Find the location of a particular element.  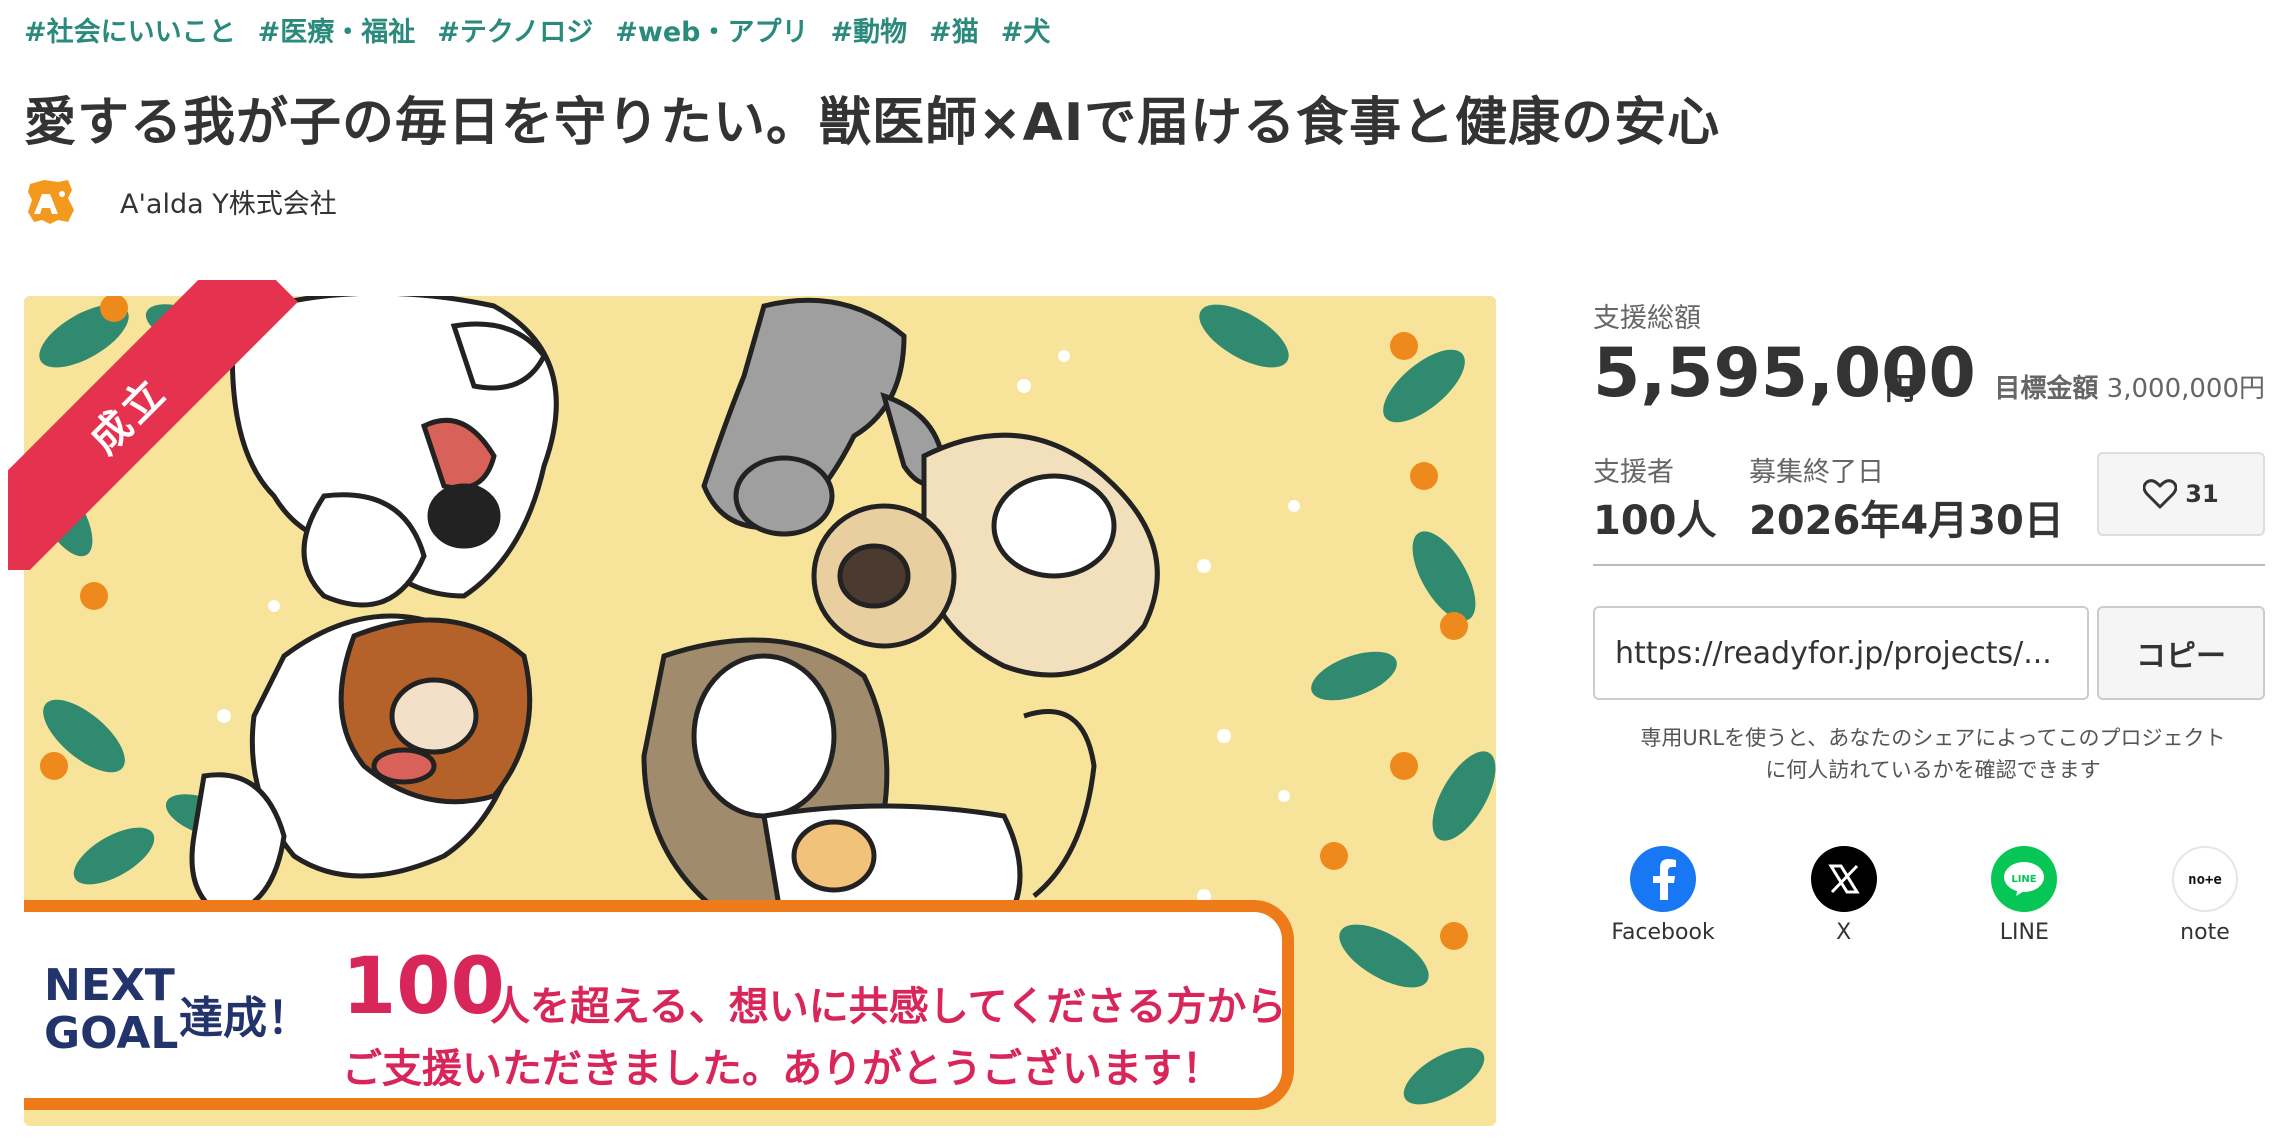

project-title: 愛する我が子の毎日を守りたい。獣医師×AIで届ける食事と健康の安心 is located at coordinates (872, 123).